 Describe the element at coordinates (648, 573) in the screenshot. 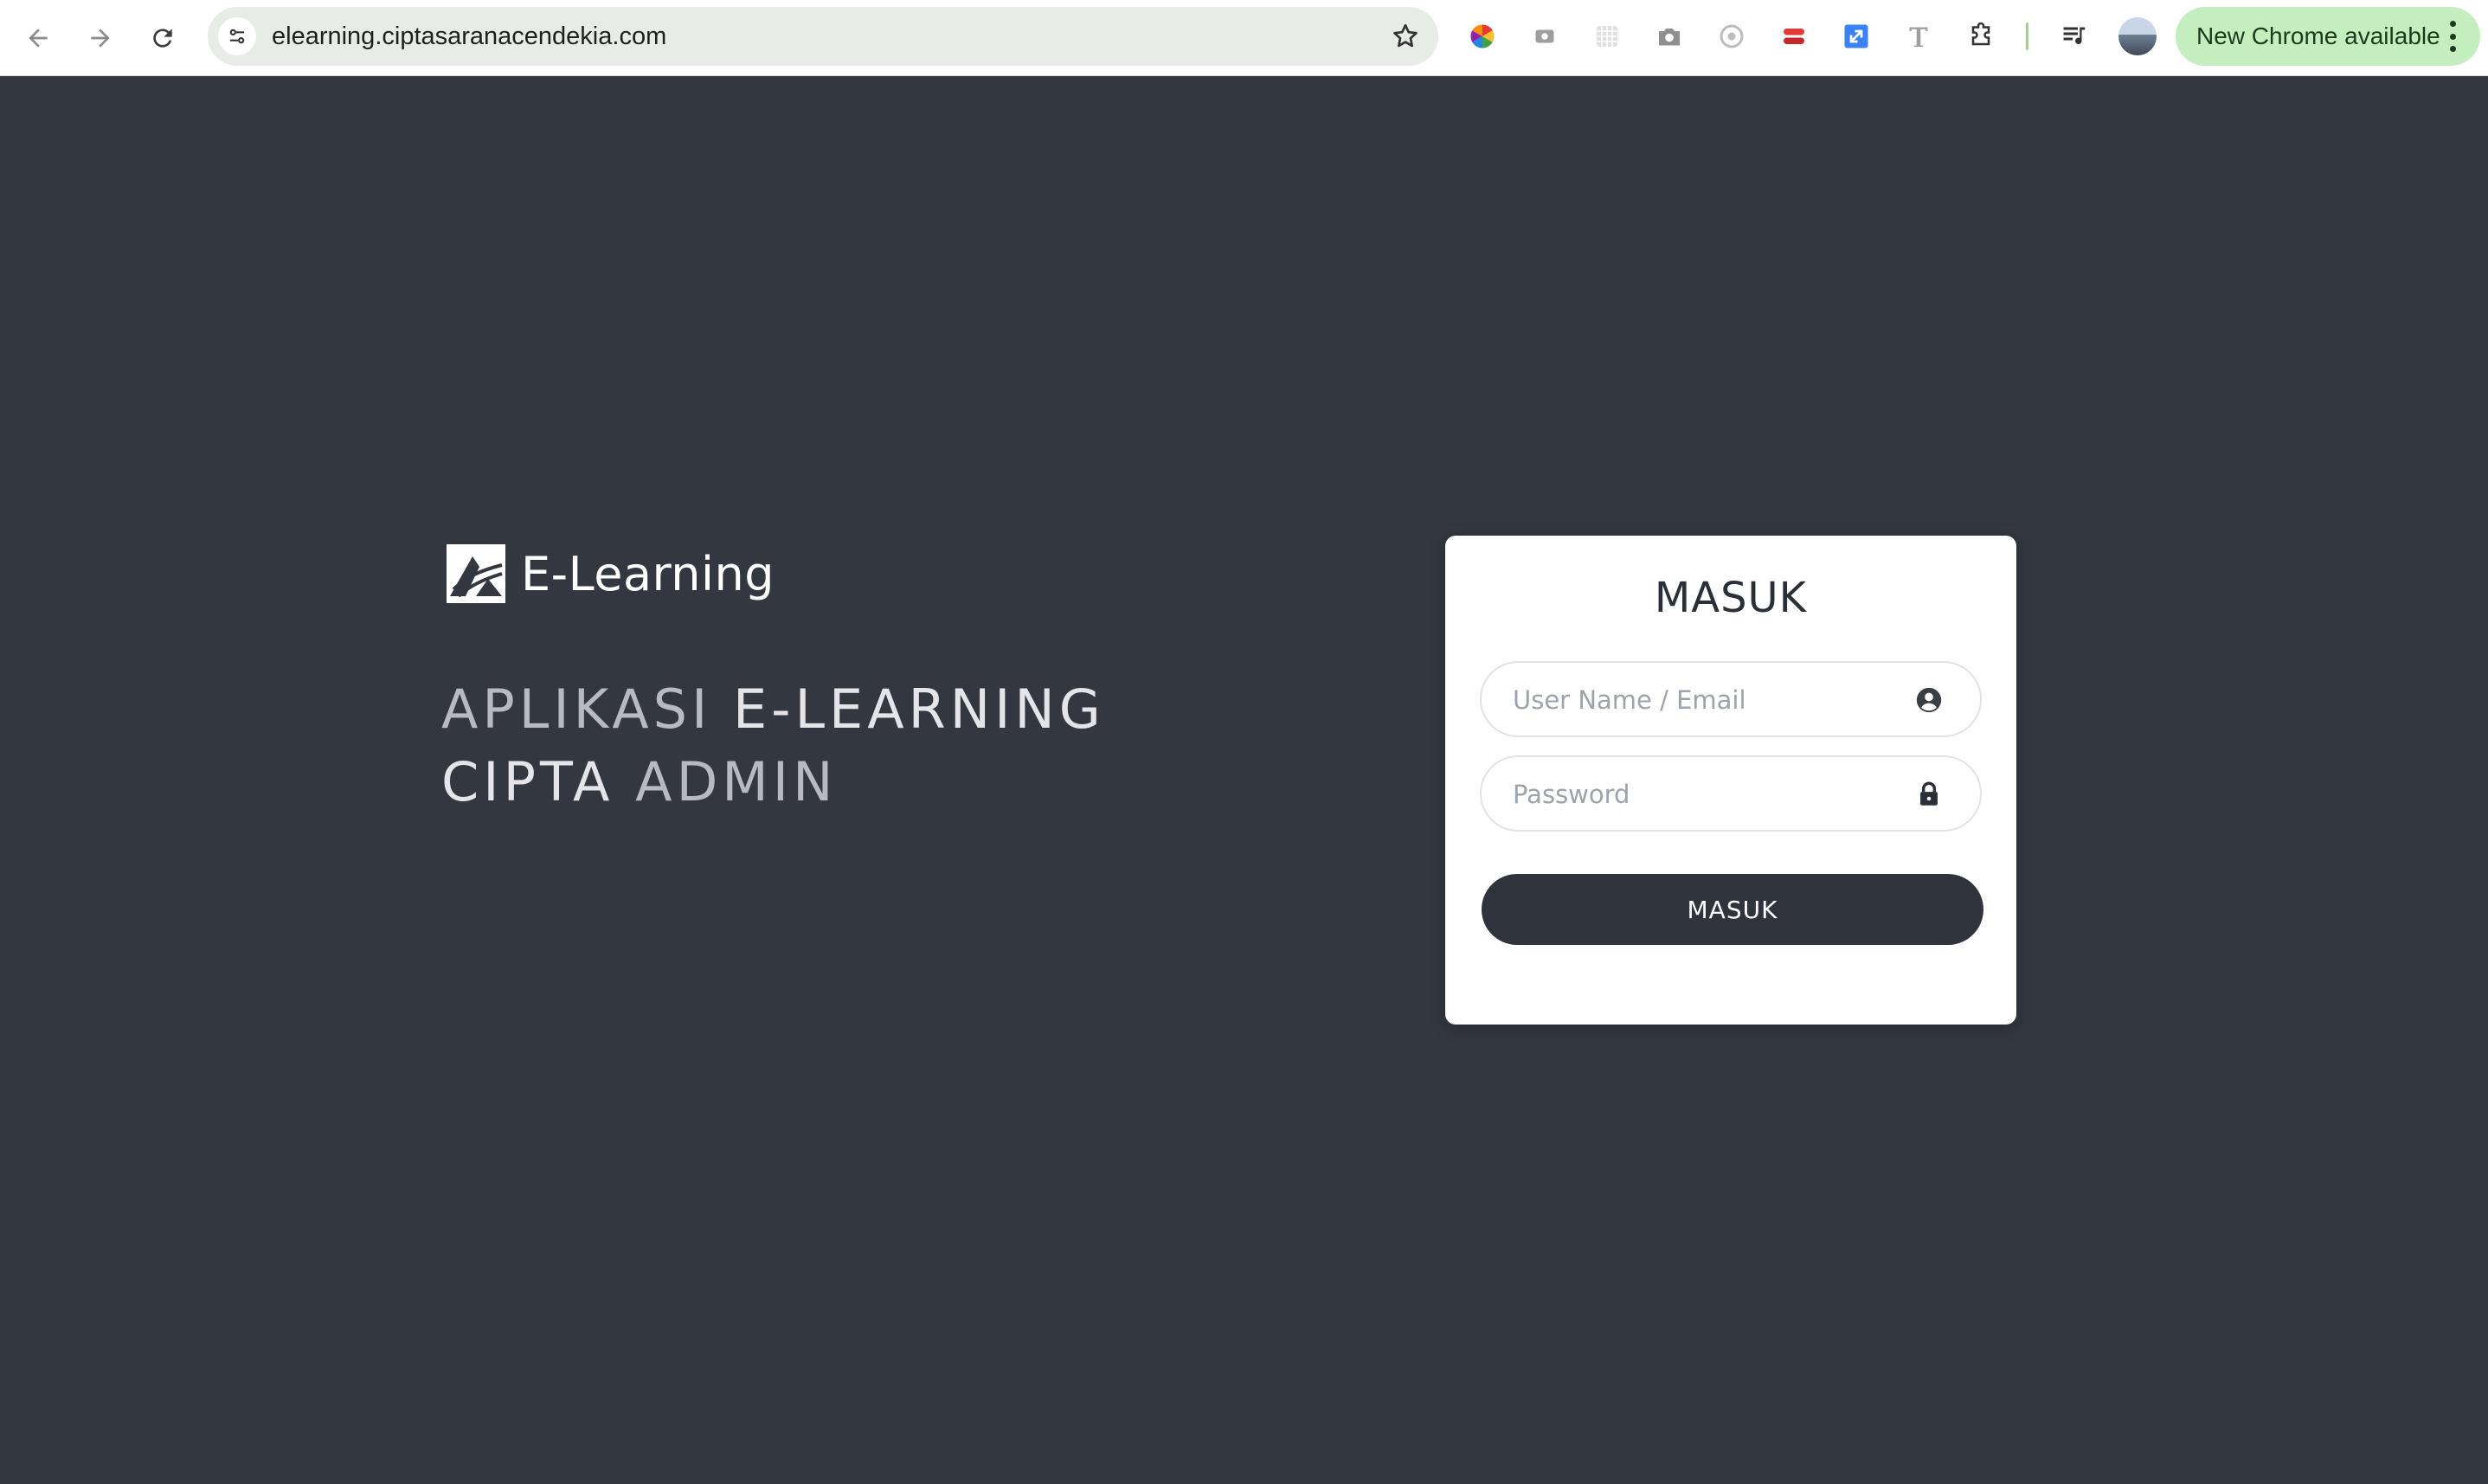

I see `brand-name: E-Learning` at that location.